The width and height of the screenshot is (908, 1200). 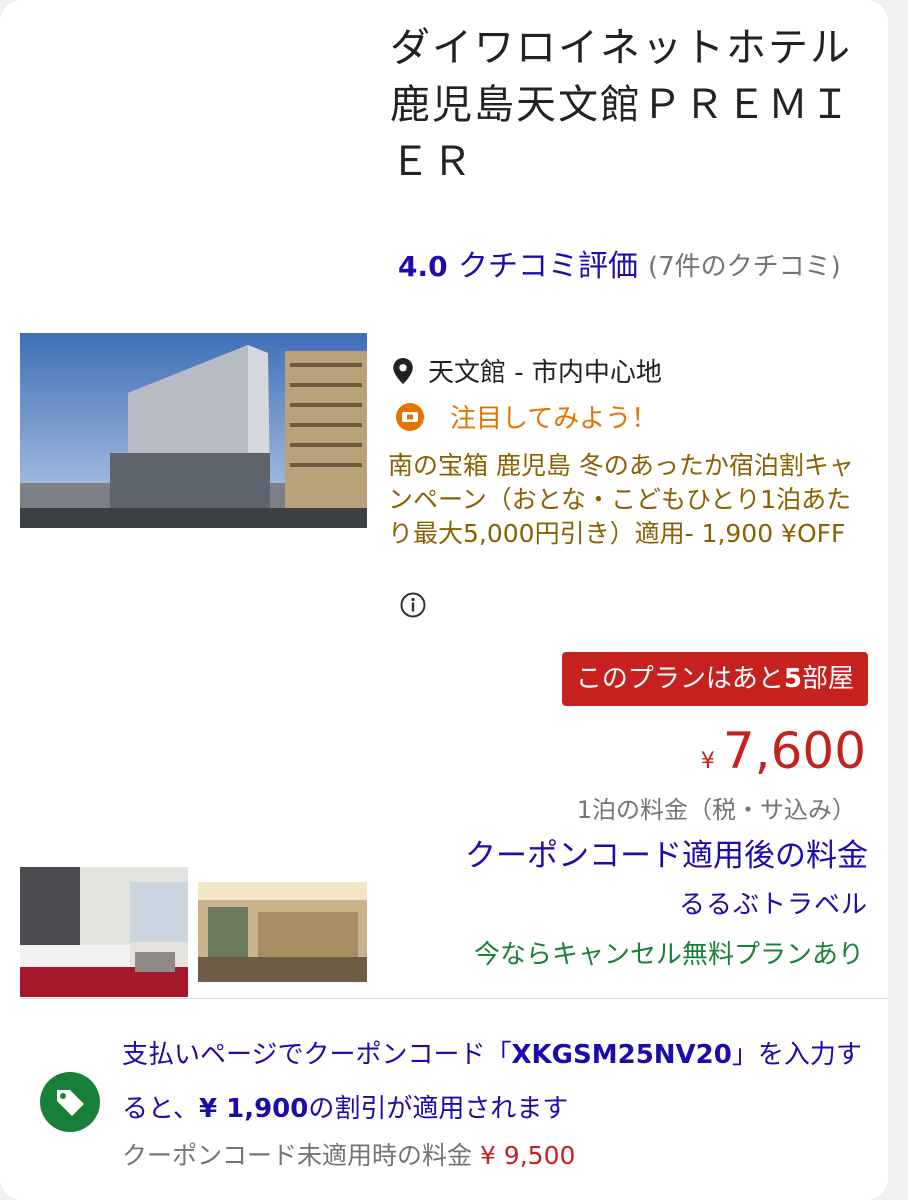 What do you see at coordinates (753, 267) in the screenshot?
I see `review-count: (7件のクチコミ)` at bounding box center [753, 267].